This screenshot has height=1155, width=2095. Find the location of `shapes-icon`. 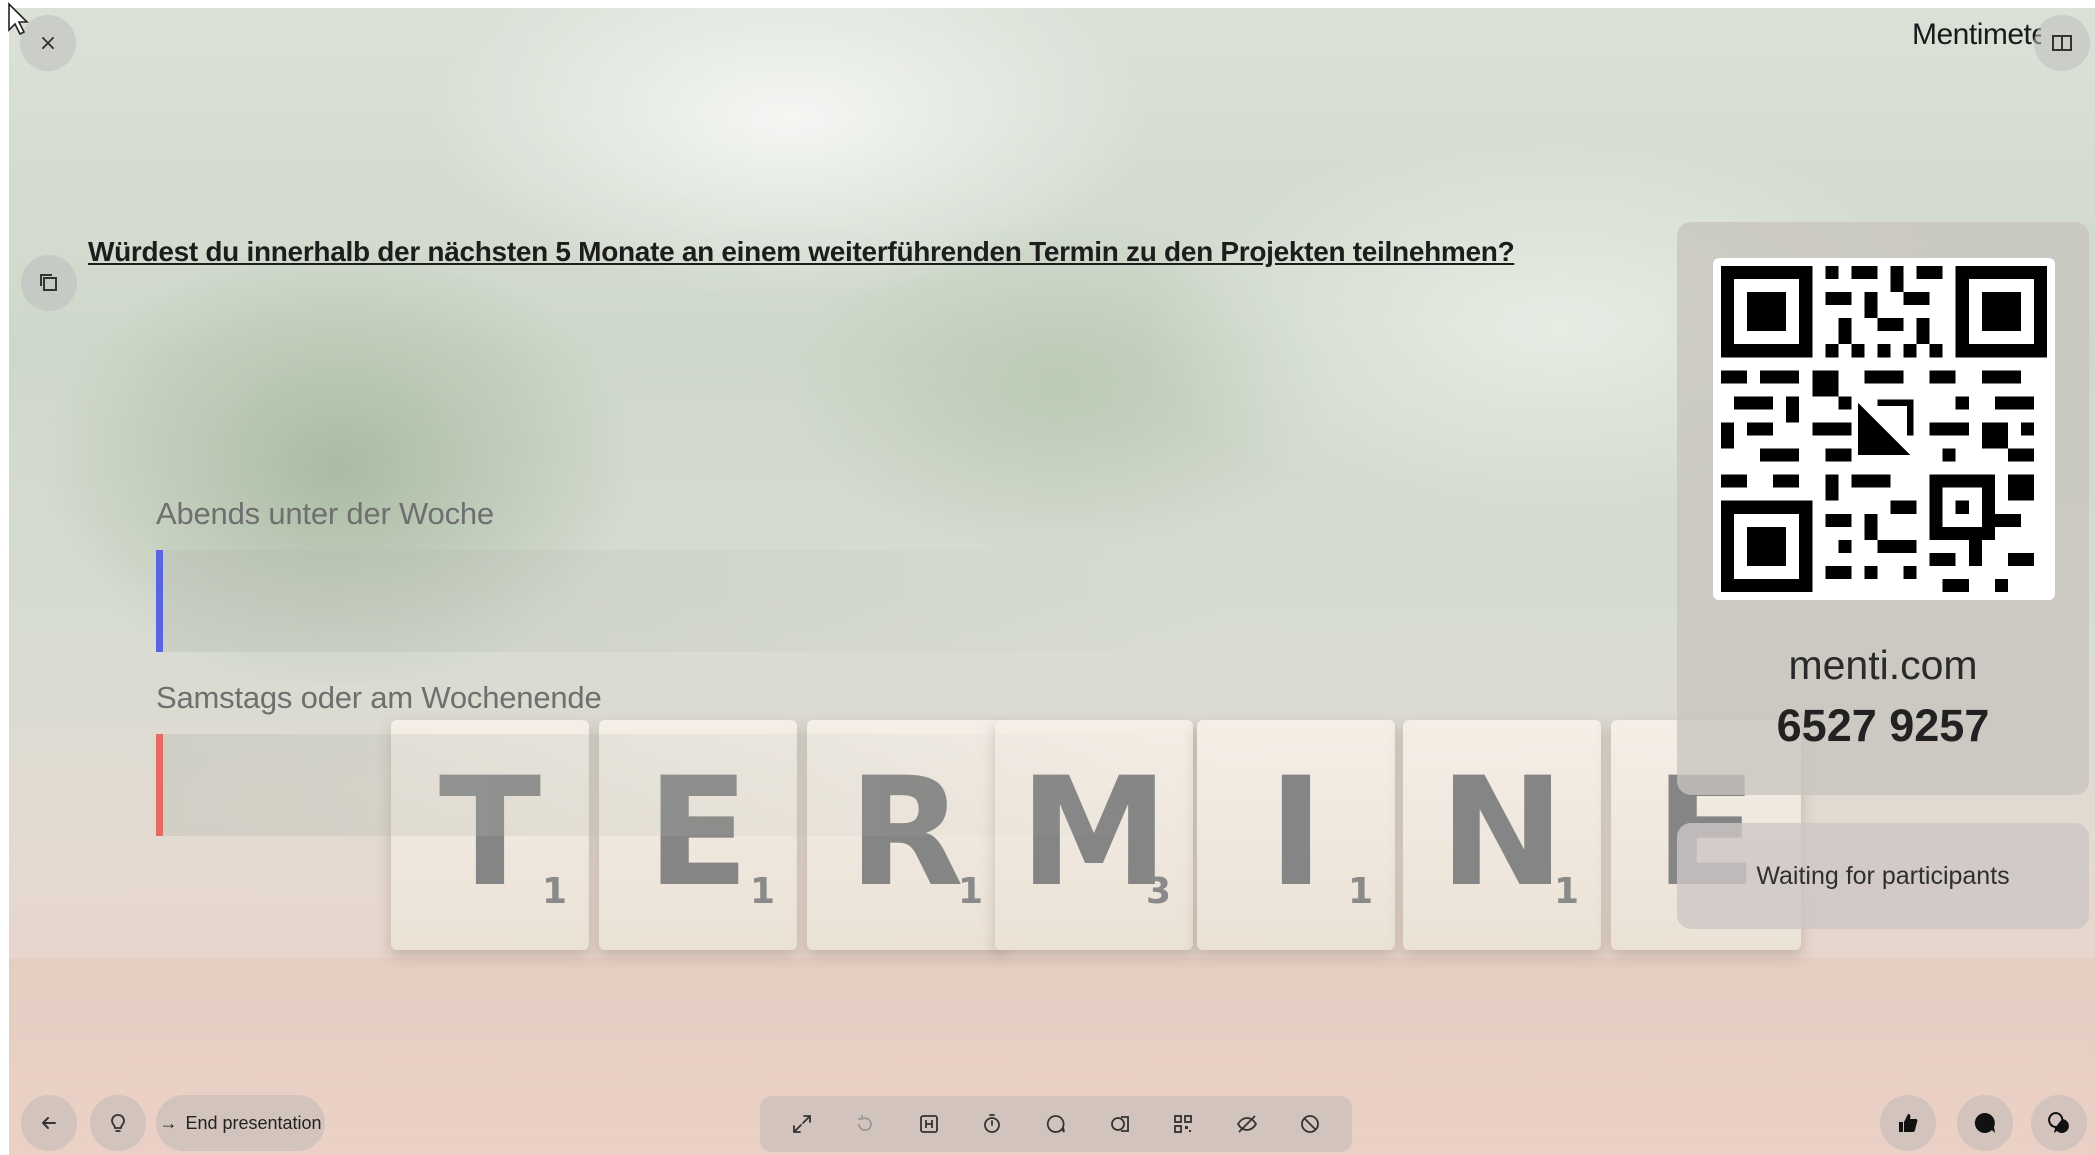

shapes-icon is located at coordinates (1119, 1124).